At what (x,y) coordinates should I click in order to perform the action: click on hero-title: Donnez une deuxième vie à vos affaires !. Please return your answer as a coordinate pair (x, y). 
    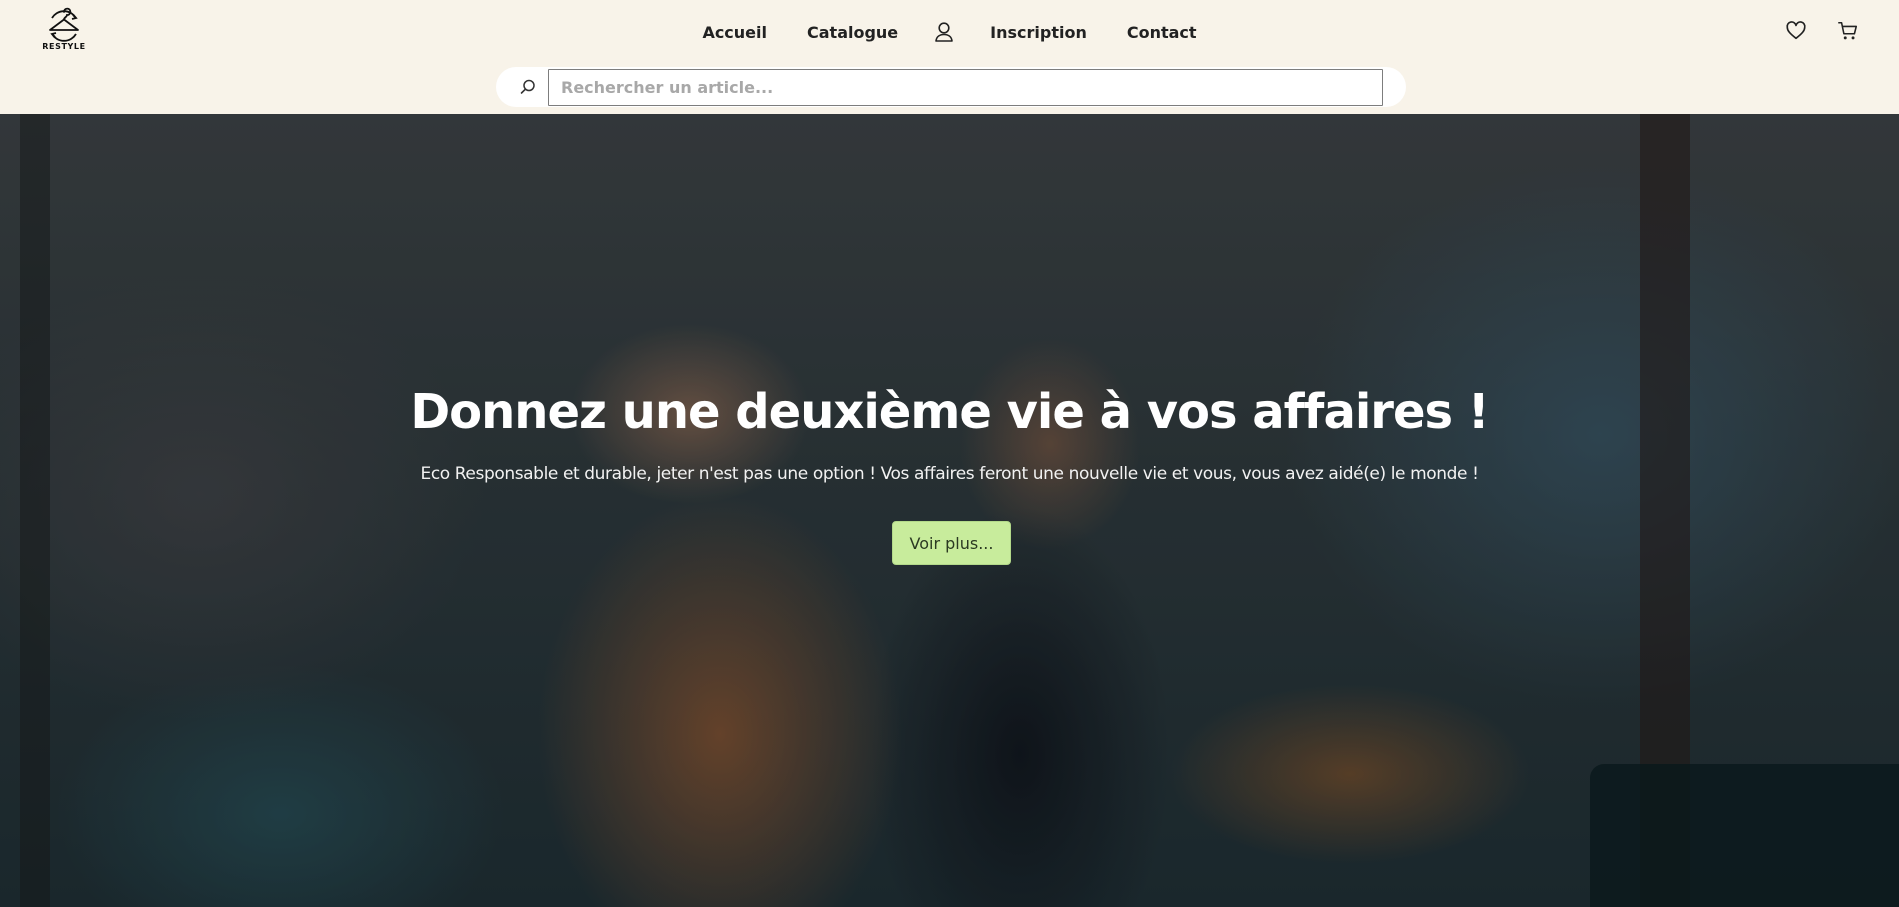
    Looking at the image, I should click on (949, 412).